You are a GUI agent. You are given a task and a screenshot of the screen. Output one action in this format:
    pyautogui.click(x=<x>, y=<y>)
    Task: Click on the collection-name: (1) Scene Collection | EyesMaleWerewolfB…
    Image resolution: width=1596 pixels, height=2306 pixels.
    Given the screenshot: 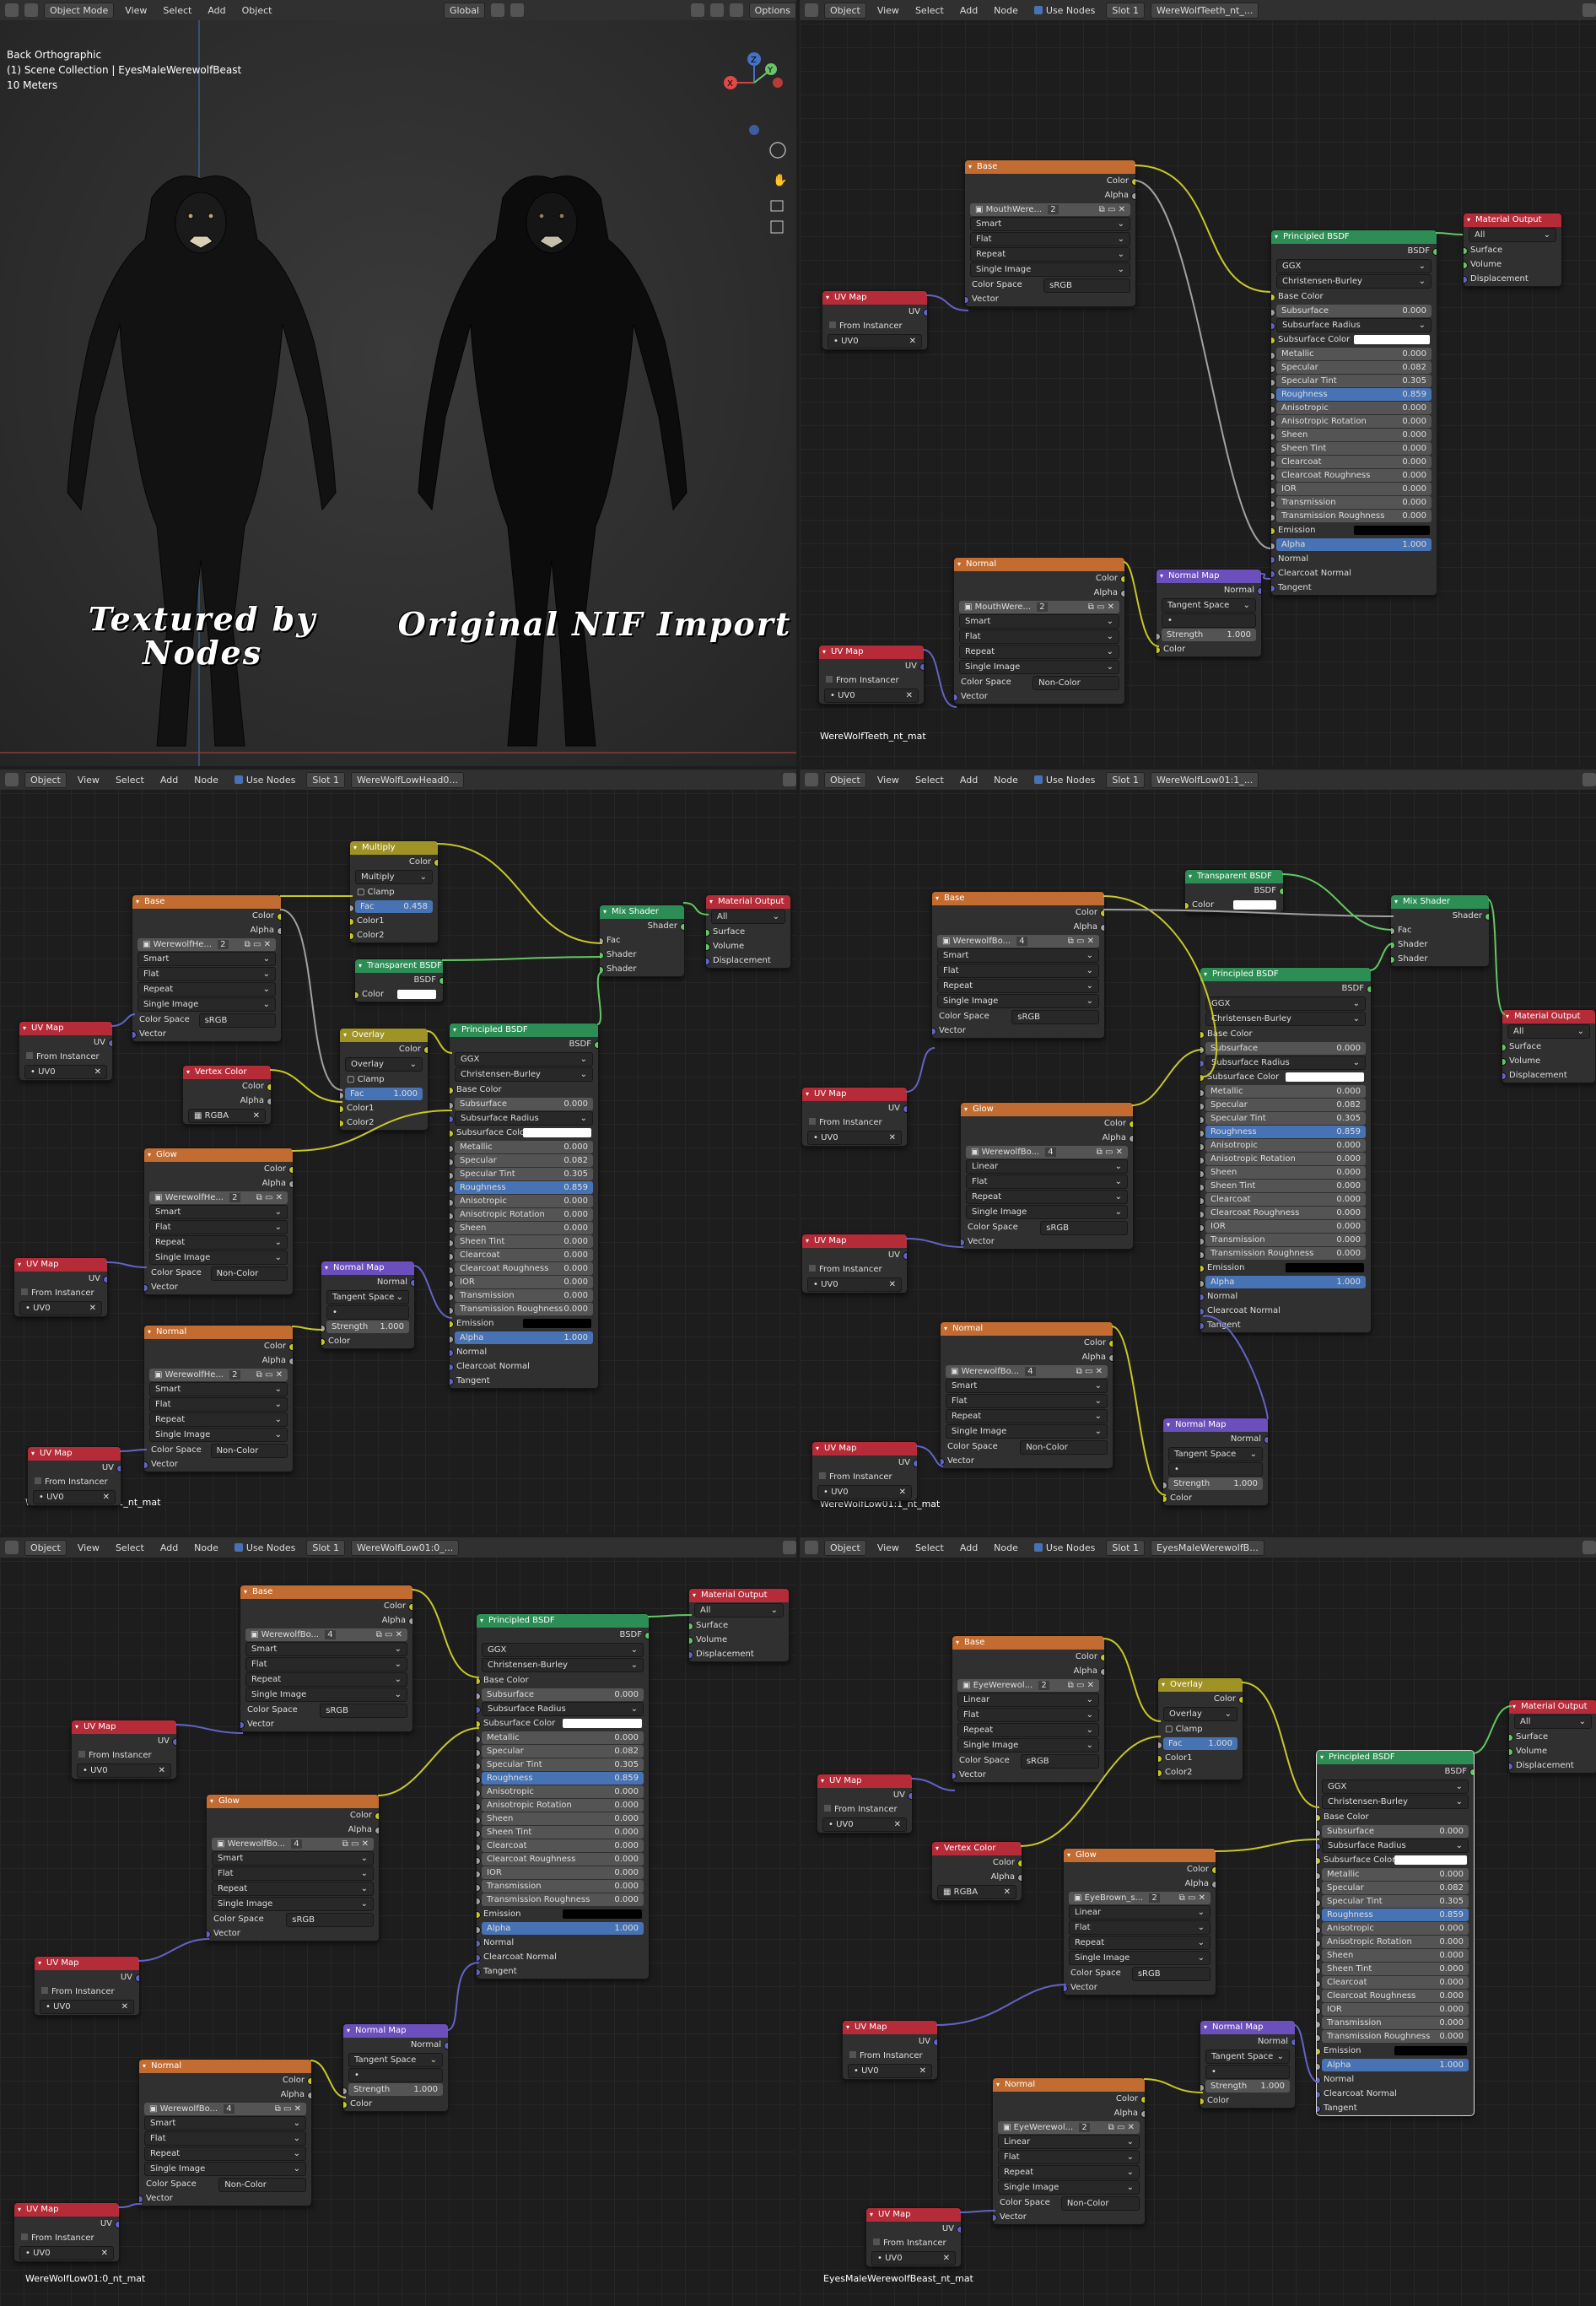 What is the action you would take?
    pyautogui.click(x=125, y=70)
    